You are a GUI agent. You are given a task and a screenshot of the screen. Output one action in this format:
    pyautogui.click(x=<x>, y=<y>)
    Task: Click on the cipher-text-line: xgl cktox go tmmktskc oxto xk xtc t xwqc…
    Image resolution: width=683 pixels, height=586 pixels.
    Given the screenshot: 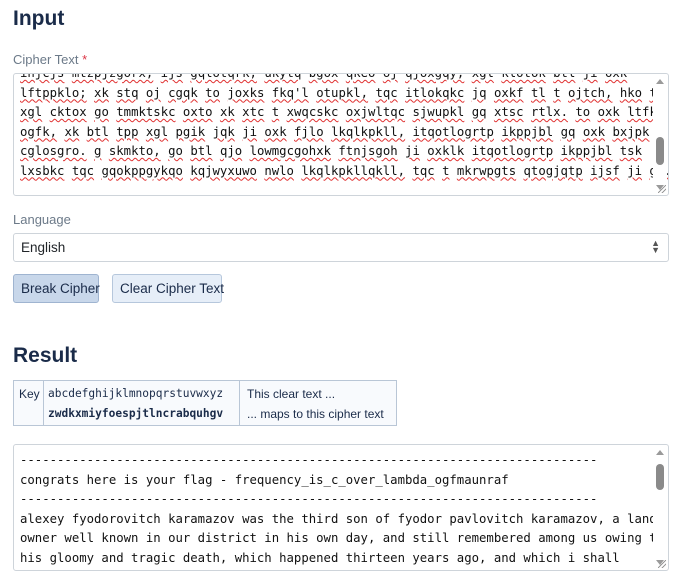 What is the action you would take?
    pyautogui.click(x=338, y=112)
    